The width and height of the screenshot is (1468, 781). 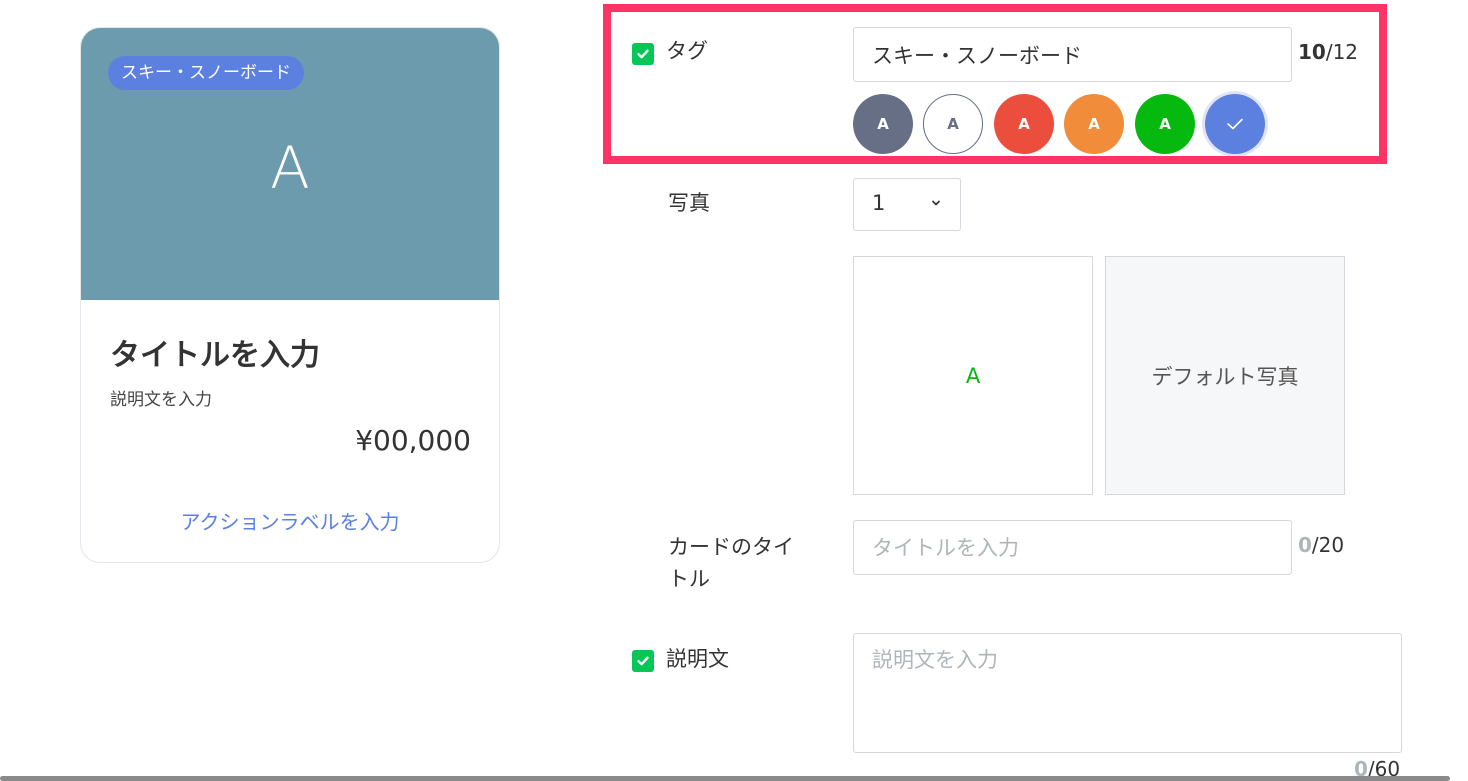 I want to click on tag-color-swatch-red: A, so click(x=1024, y=124).